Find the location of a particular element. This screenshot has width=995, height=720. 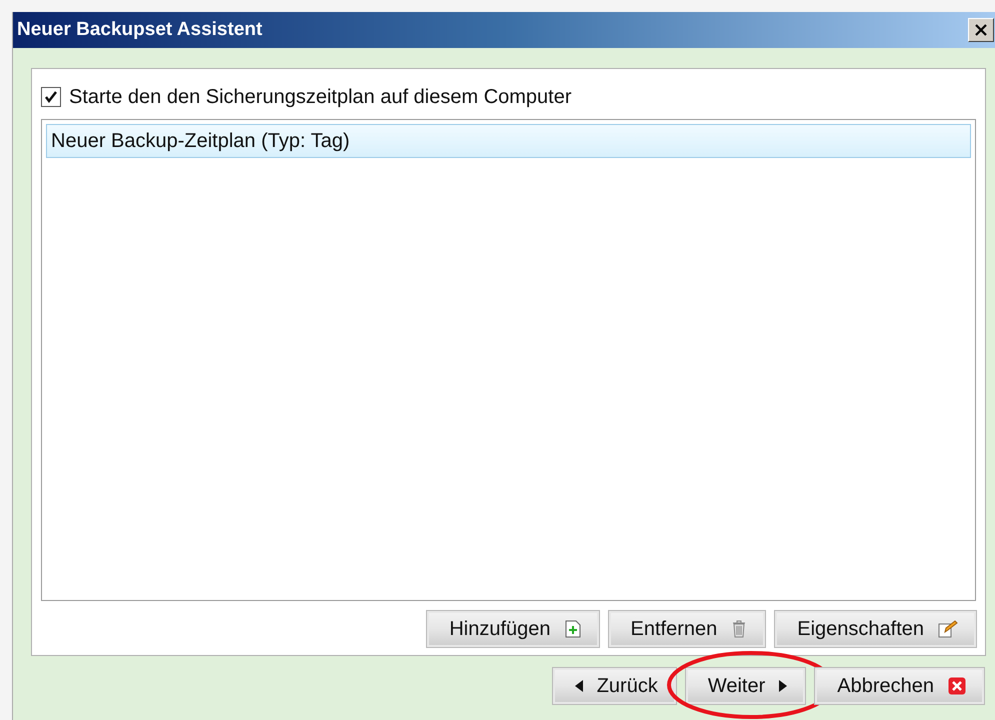

add-document-icon is located at coordinates (572, 629).